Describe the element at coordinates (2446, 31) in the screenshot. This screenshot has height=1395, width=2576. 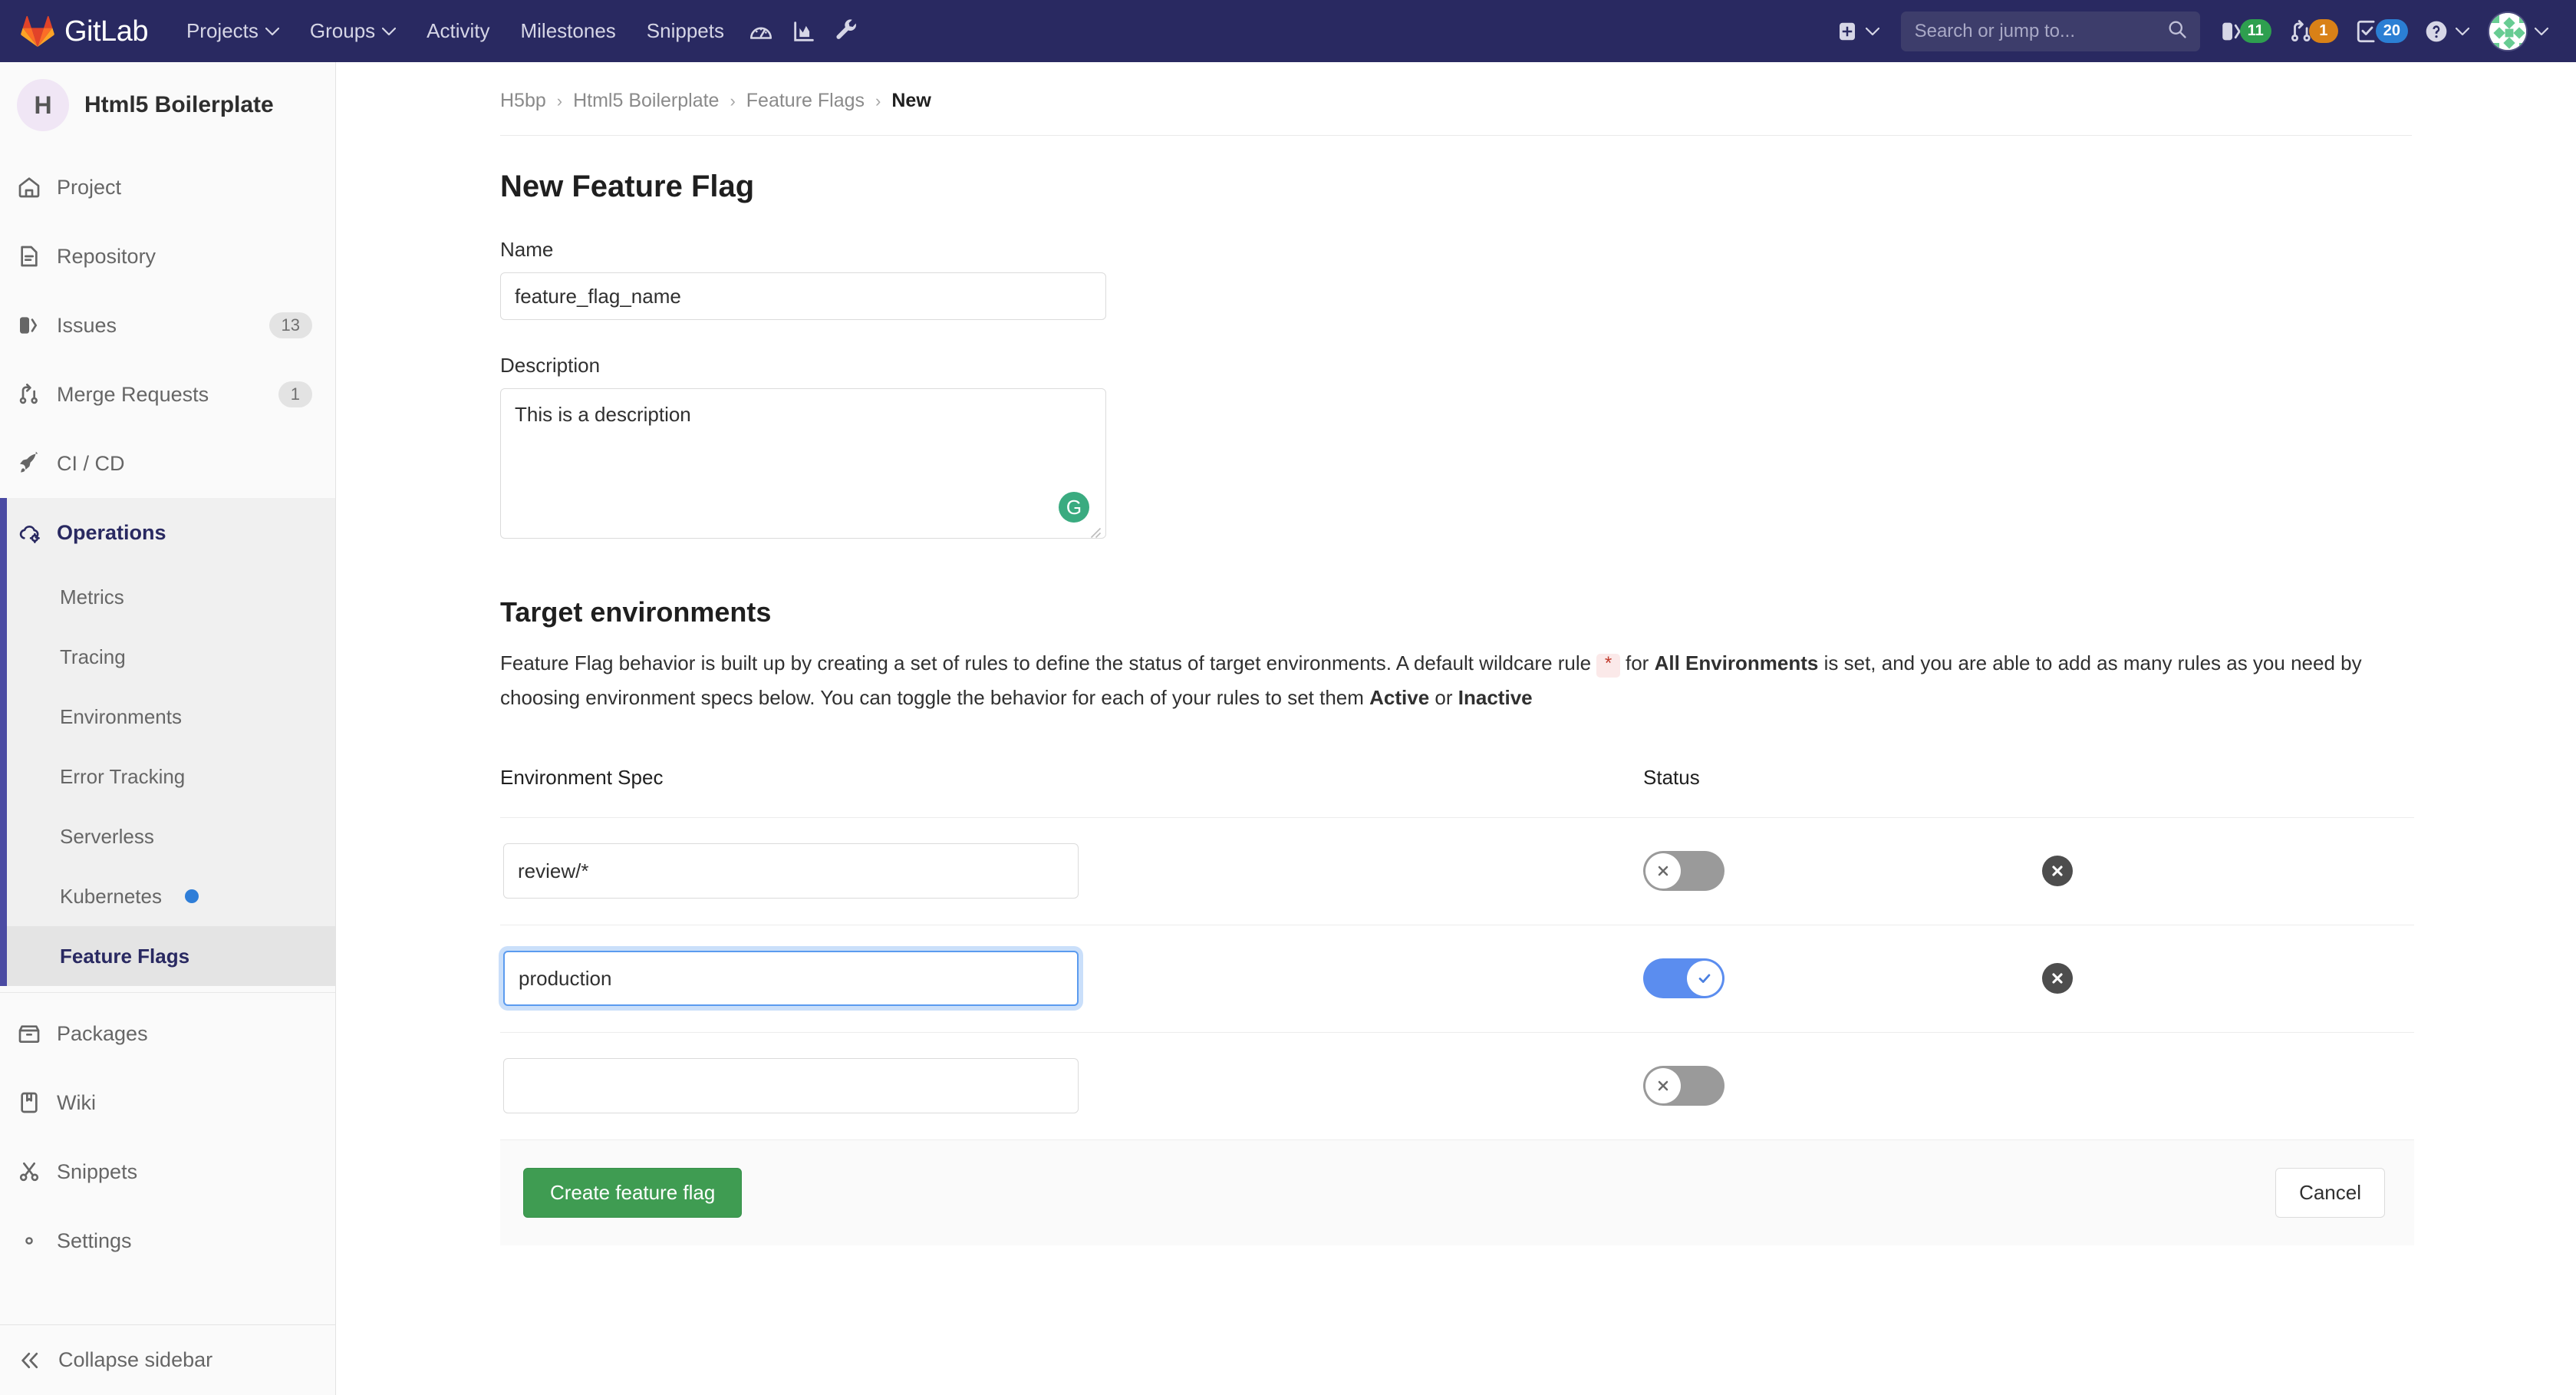
I see `help-dropdown-button` at that location.